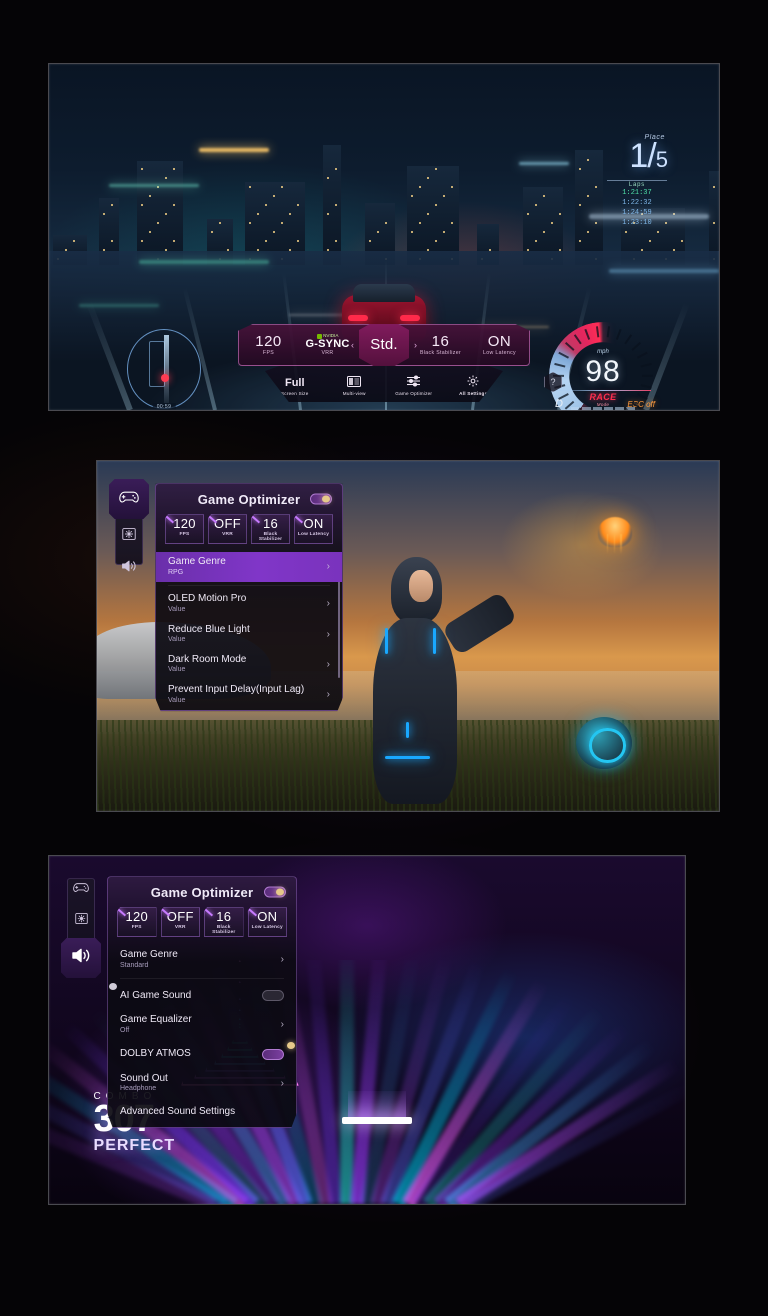 This screenshot has height=1316, width=768. Describe the element at coordinates (202, 1055) in the screenshot. I see `menu-row: DOLBY ATMOS` at that location.